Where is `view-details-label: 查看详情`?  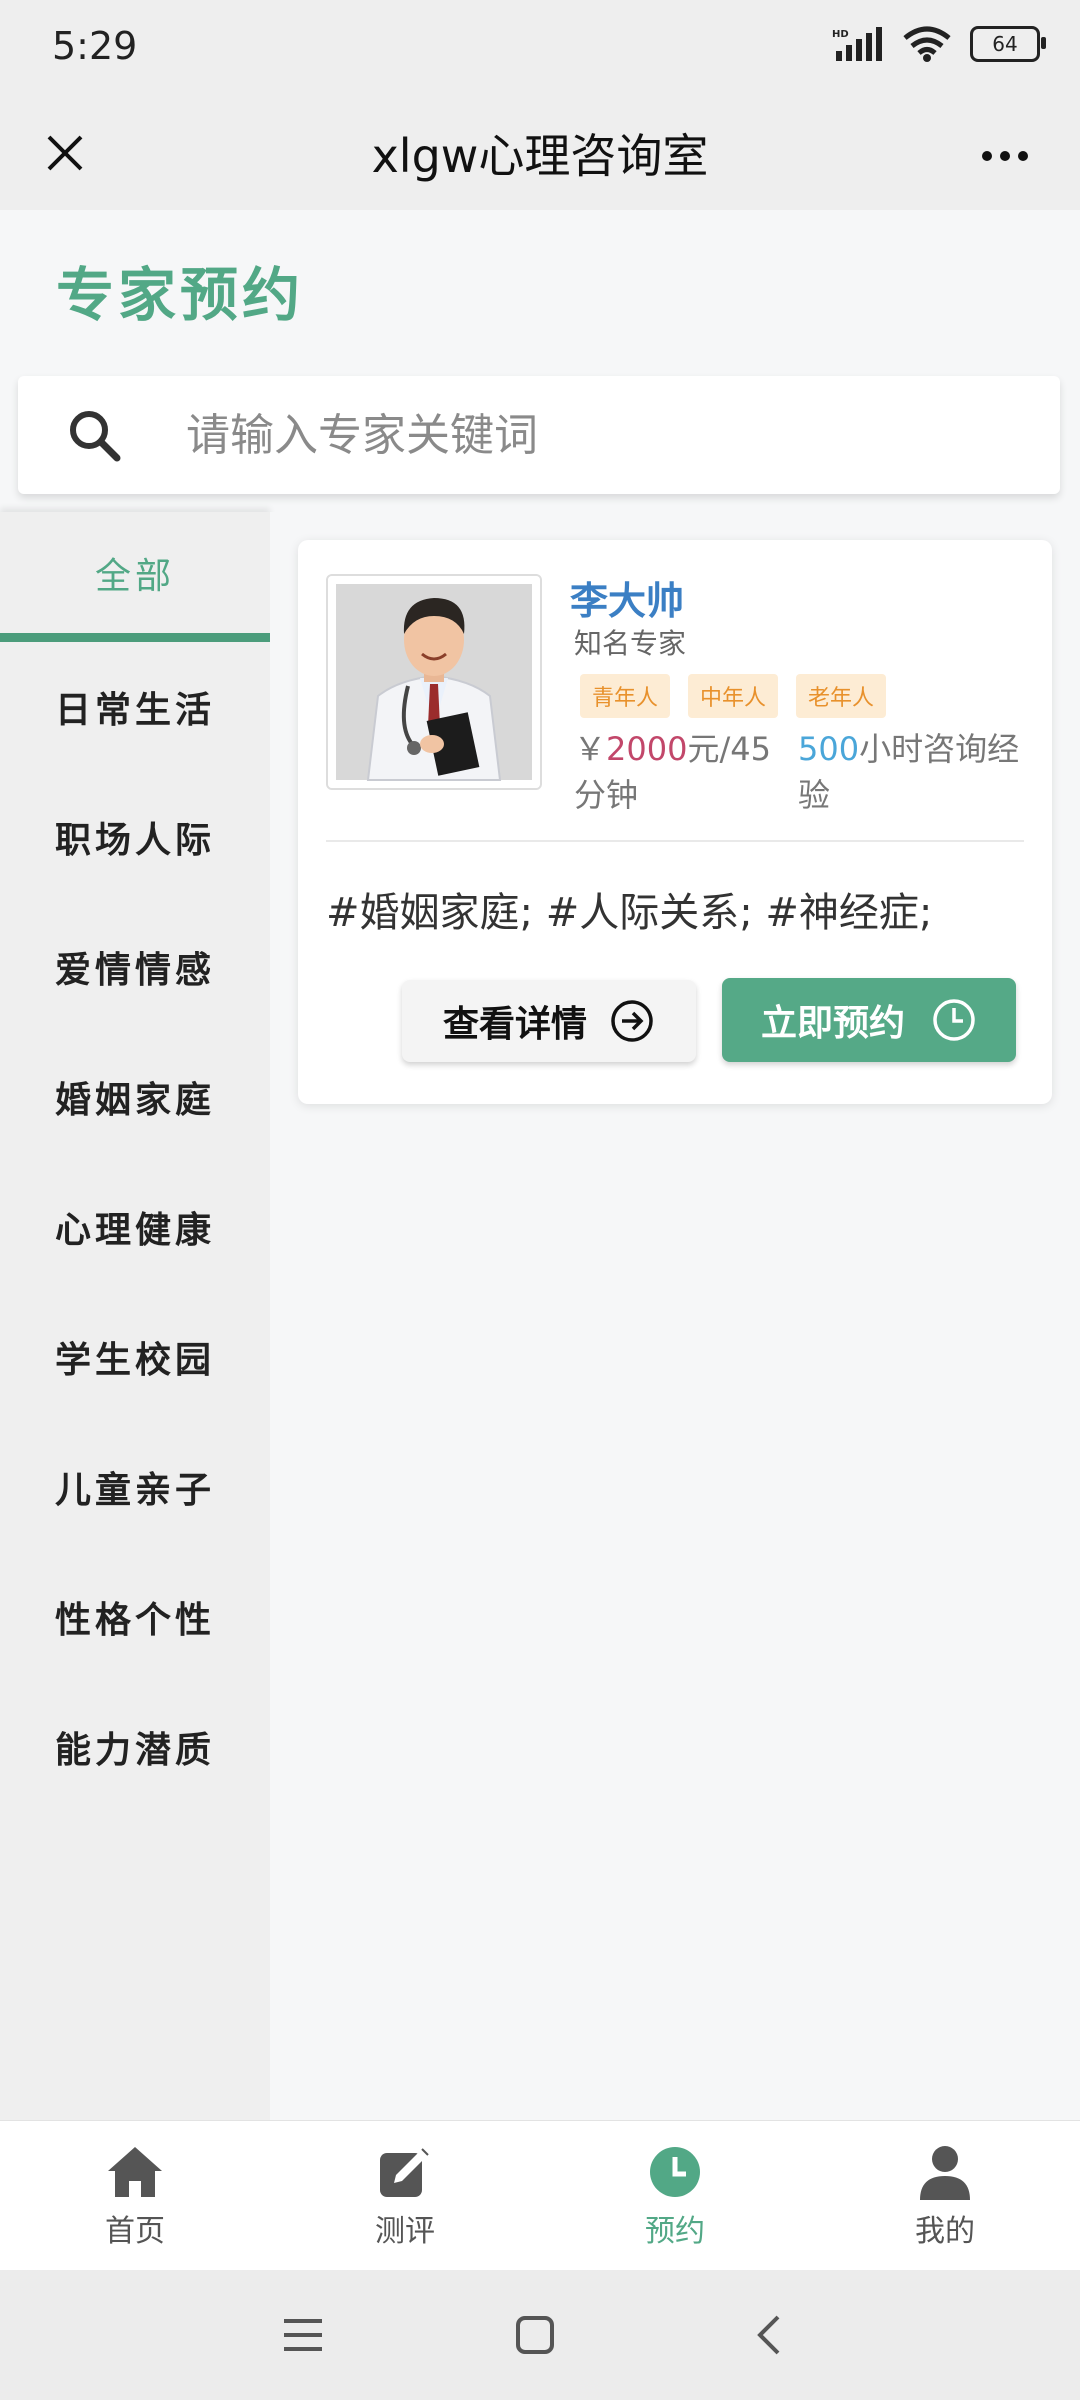 view-details-label: 查看详情 is located at coordinates (514, 1024).